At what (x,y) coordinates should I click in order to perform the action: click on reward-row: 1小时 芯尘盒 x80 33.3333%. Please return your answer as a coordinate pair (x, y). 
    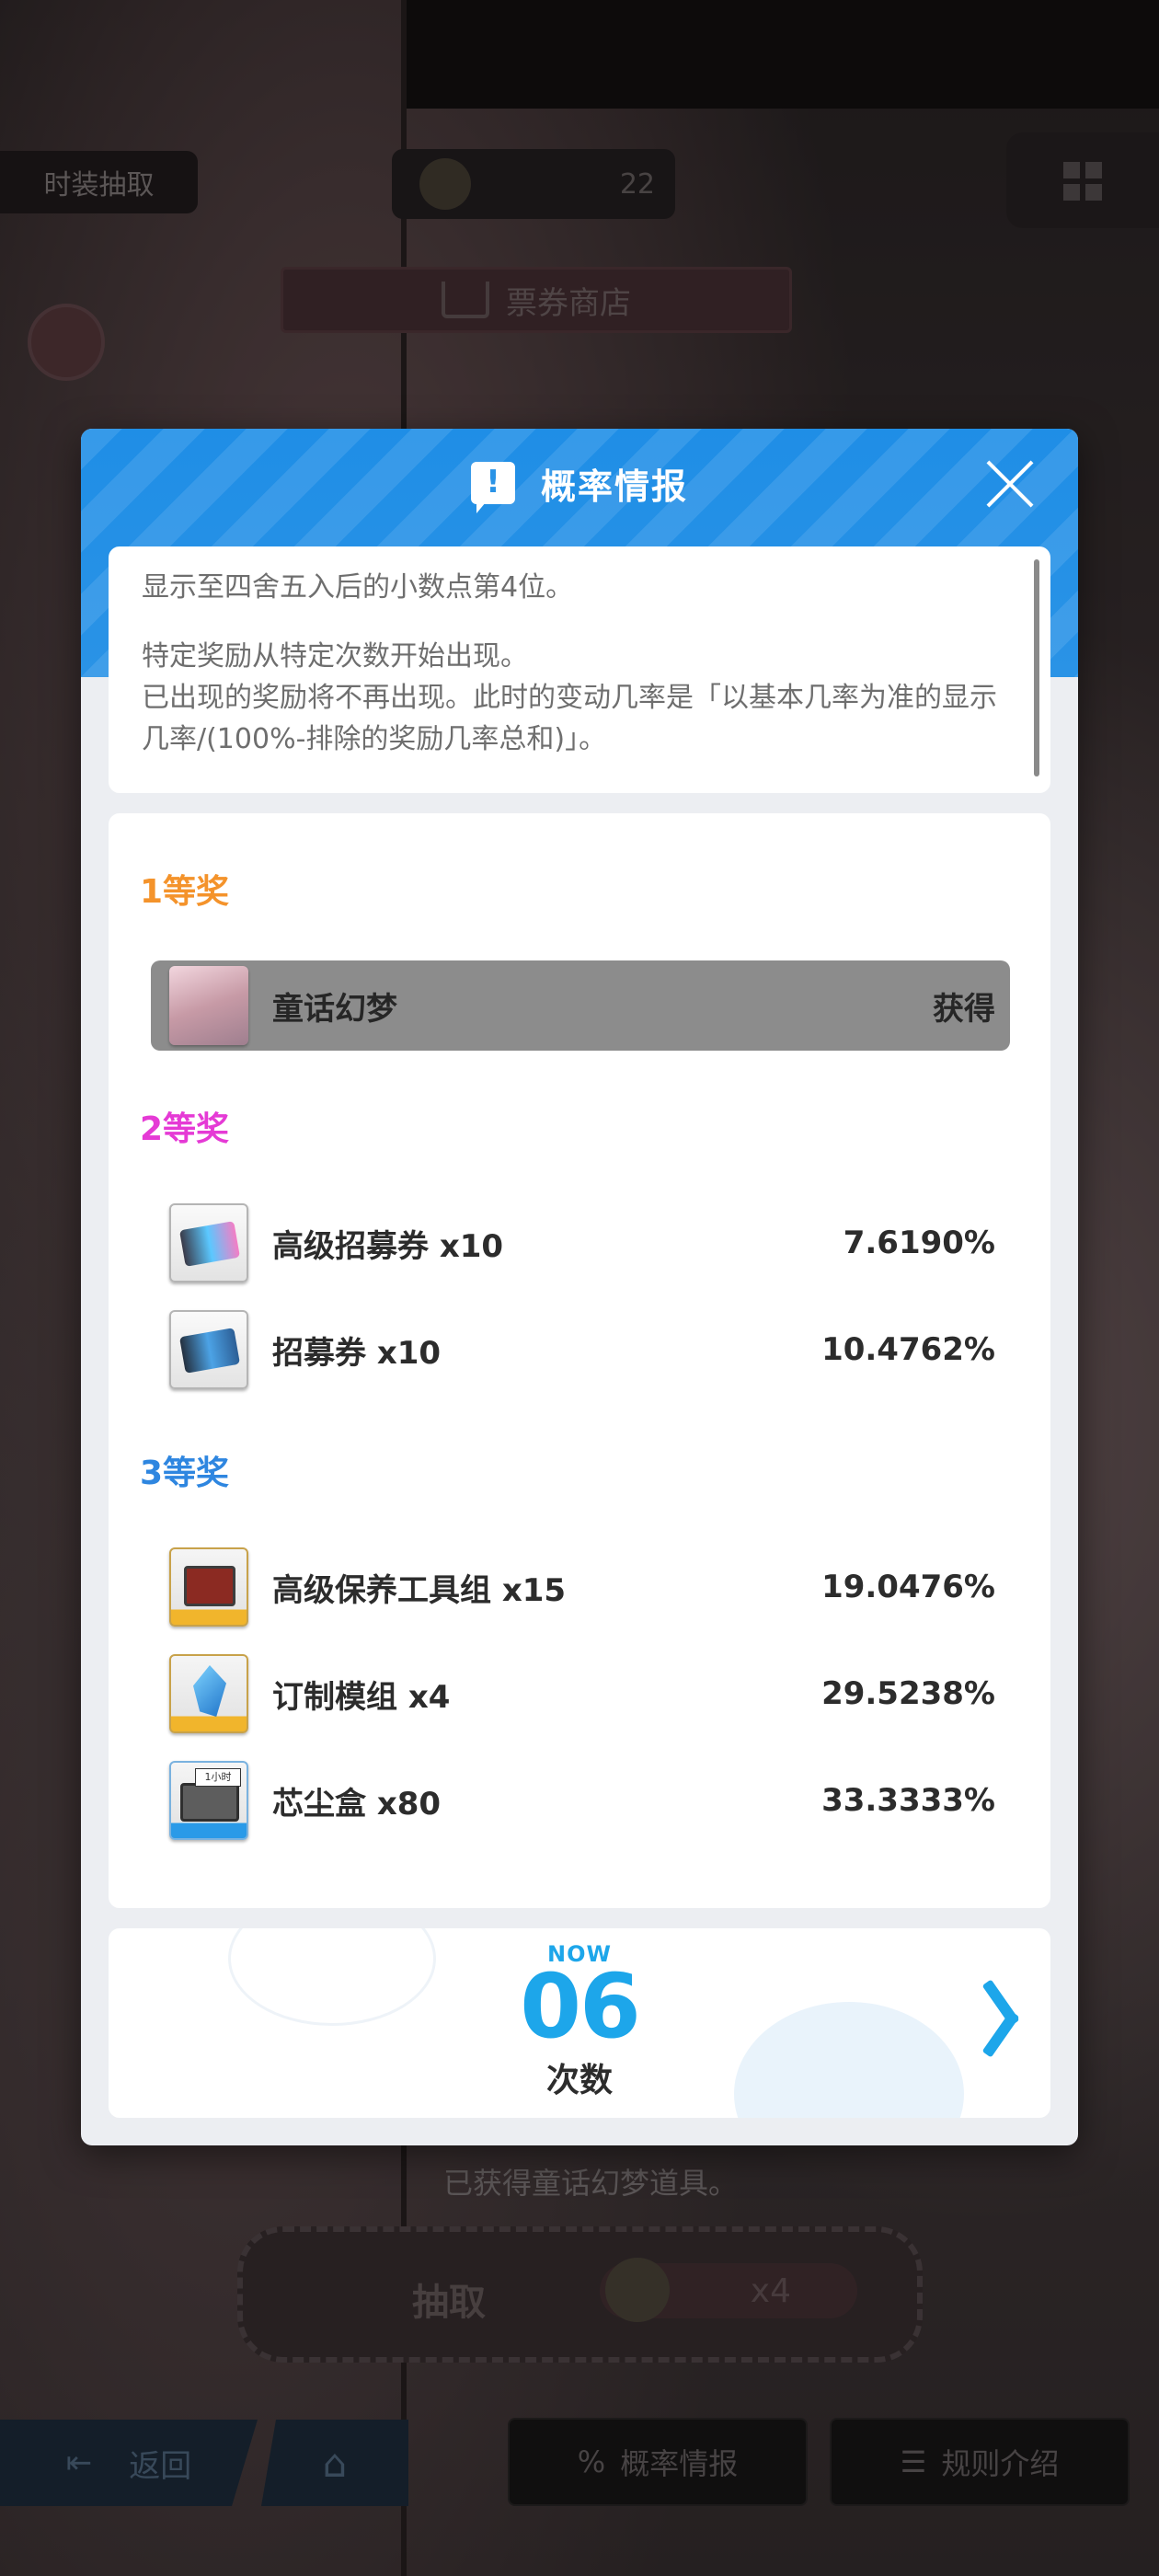
    Looking at the image, I should click on (580, 1800).